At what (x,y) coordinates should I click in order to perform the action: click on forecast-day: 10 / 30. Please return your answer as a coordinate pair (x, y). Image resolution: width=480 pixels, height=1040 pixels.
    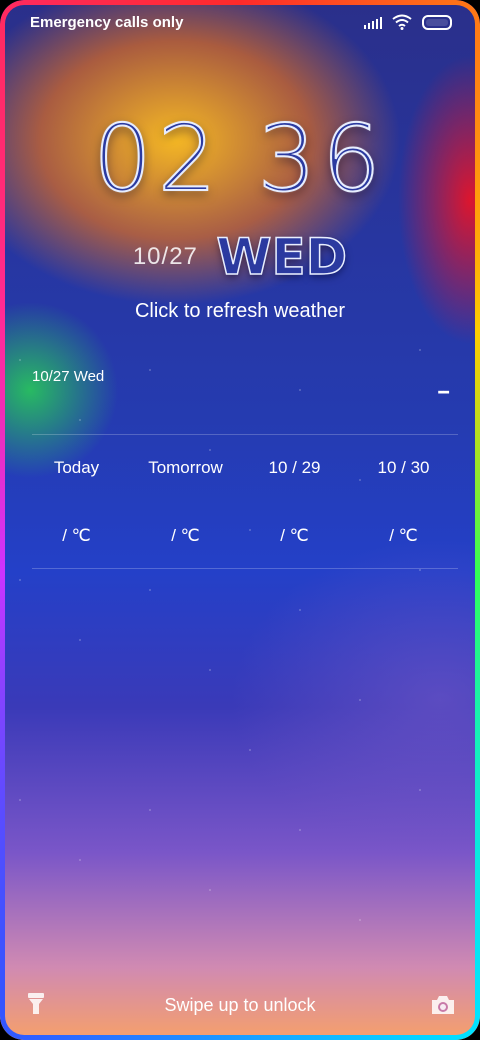
    Looking at the image, I should click on (403, 467).